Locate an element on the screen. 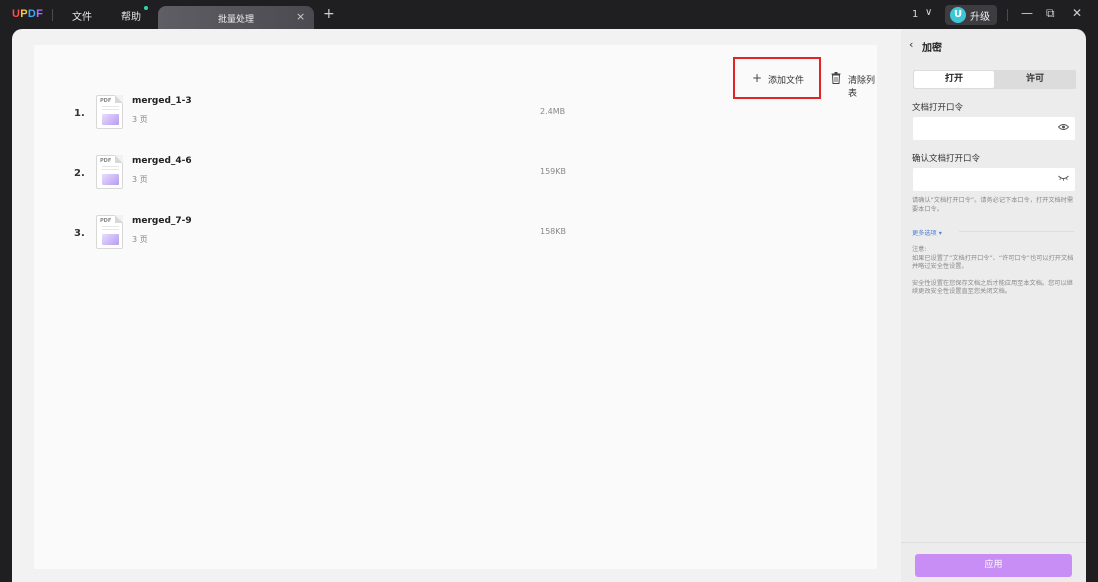 Image resolution: width=1098 pixels, height=582 pixels. encryption-mode-tabs: 打开 许可 is located at coordinates (994, 79).